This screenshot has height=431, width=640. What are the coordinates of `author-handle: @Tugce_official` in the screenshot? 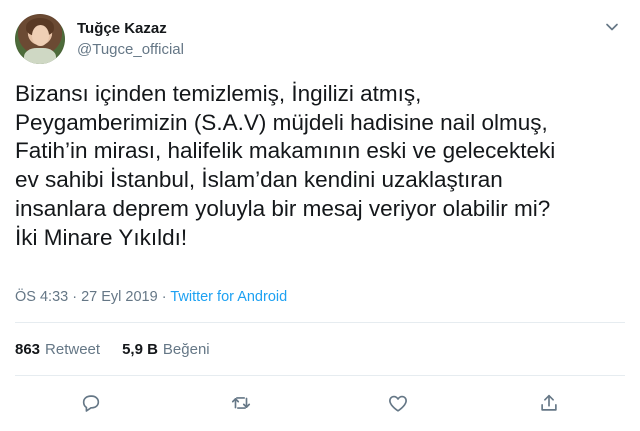 It's located at (130, 49).